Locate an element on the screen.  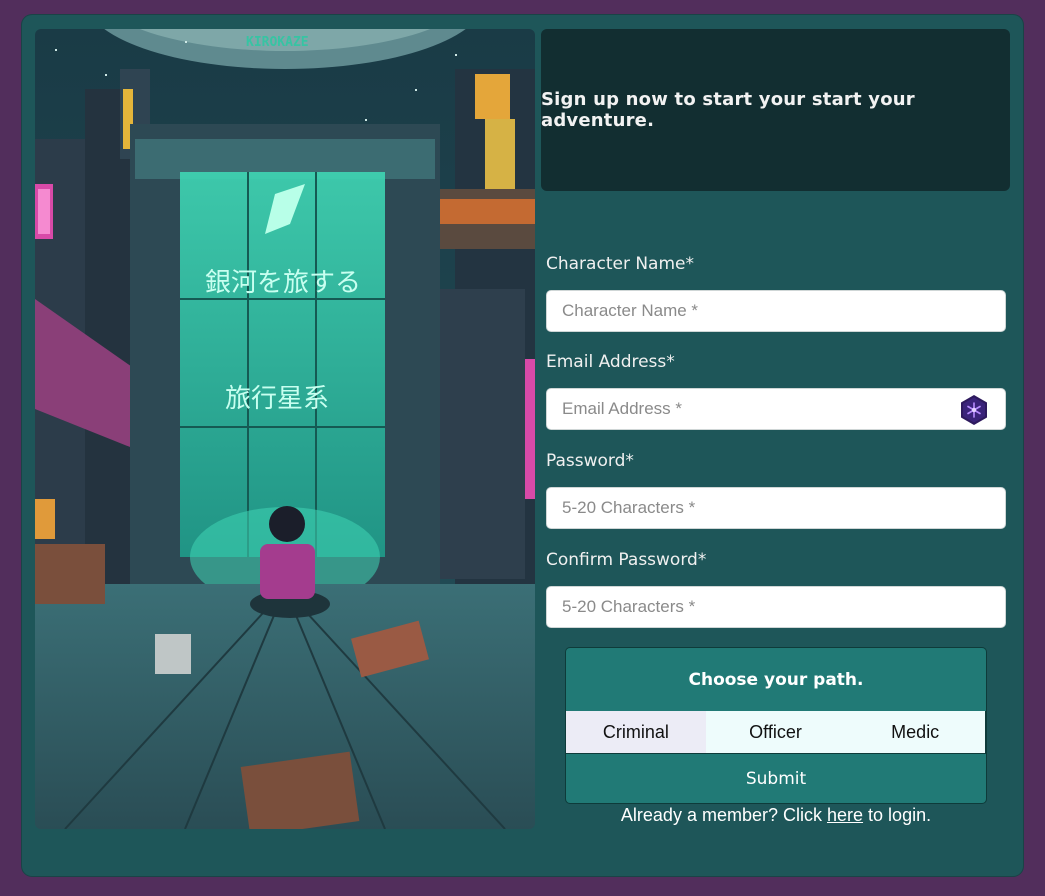
password-label: Password* is located at coordinates (590, 461).